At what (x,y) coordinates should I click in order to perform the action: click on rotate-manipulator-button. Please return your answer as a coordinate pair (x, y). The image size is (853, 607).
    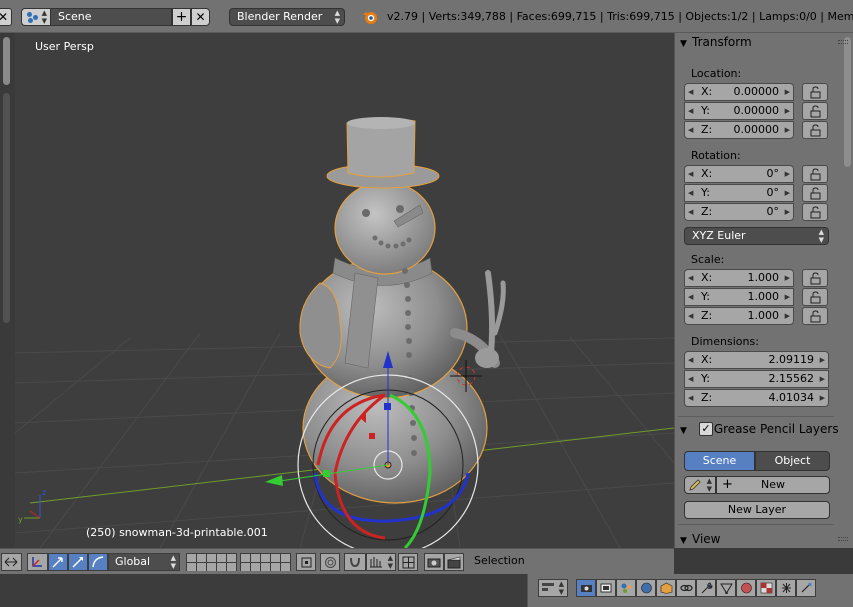
    Looking at the image, I should click on (98, 562).